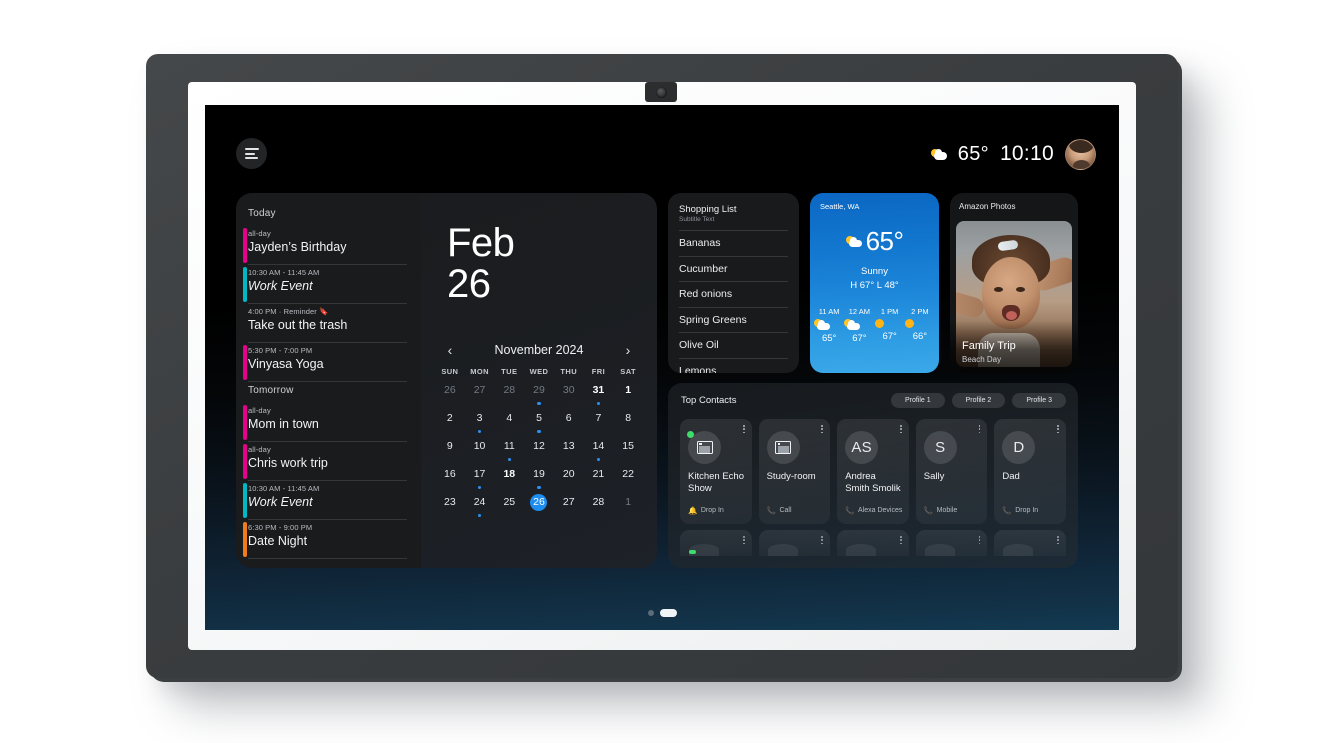 This screenshot has width=1320, height=743. What do you see at coordinates (599, 451) in the screenshot?
I see `calendar-day: 14` at bounding box center [599, 451].